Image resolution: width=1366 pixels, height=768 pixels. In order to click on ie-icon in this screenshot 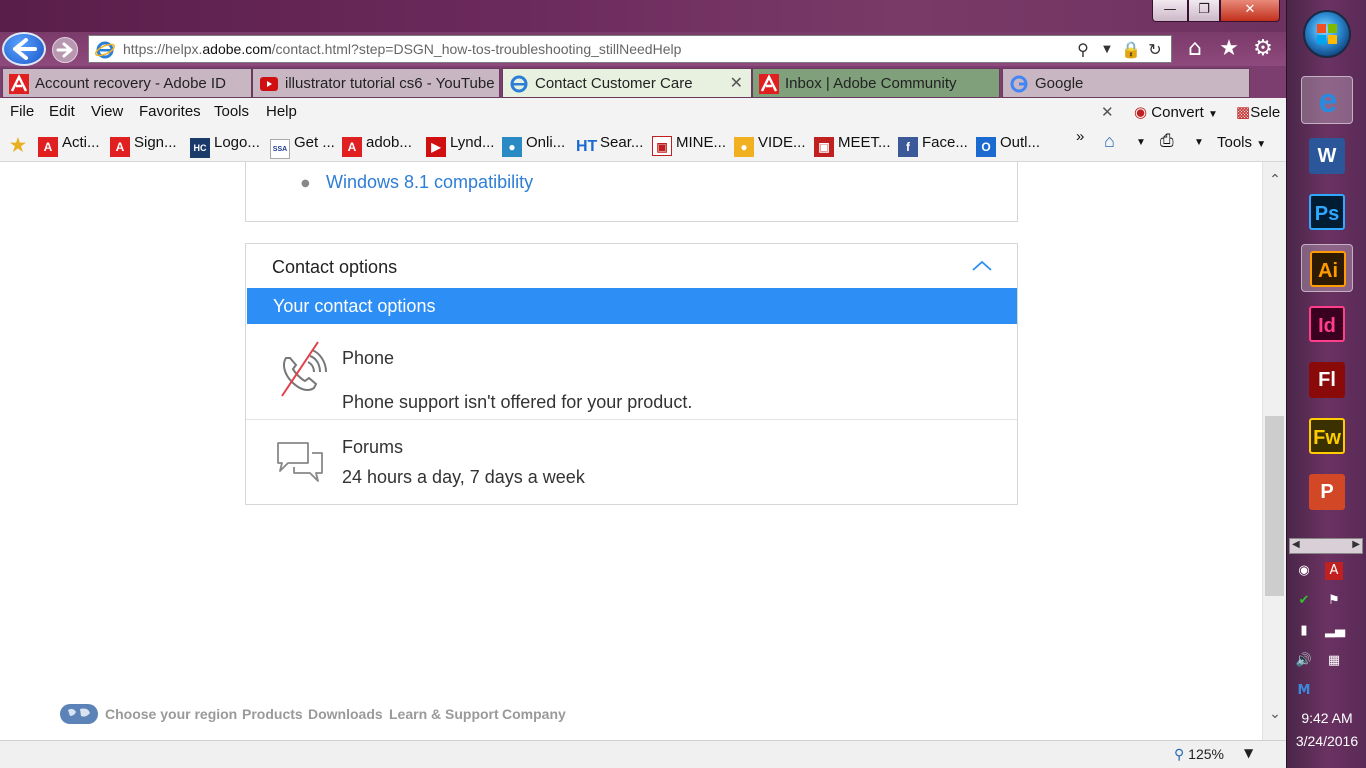, I will do `click(519, 84)`.